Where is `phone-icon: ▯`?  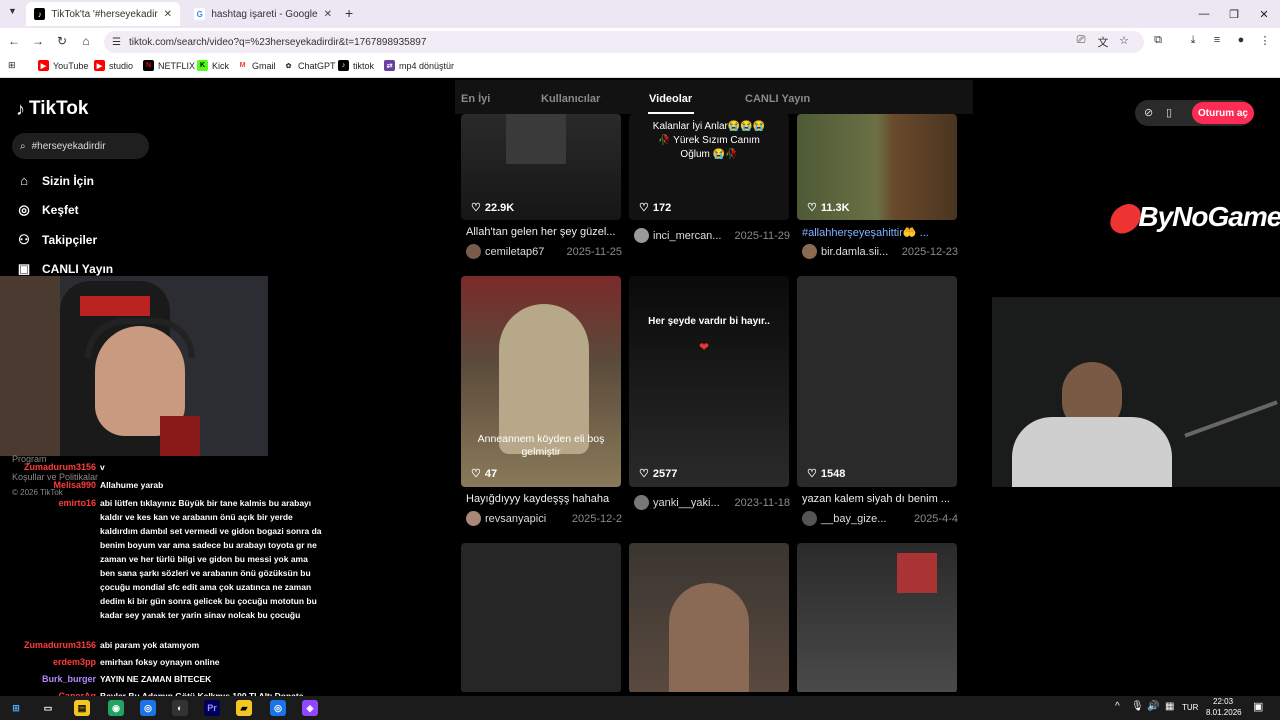
phone-icon: ▯ is located at coordinates (1169, 112).